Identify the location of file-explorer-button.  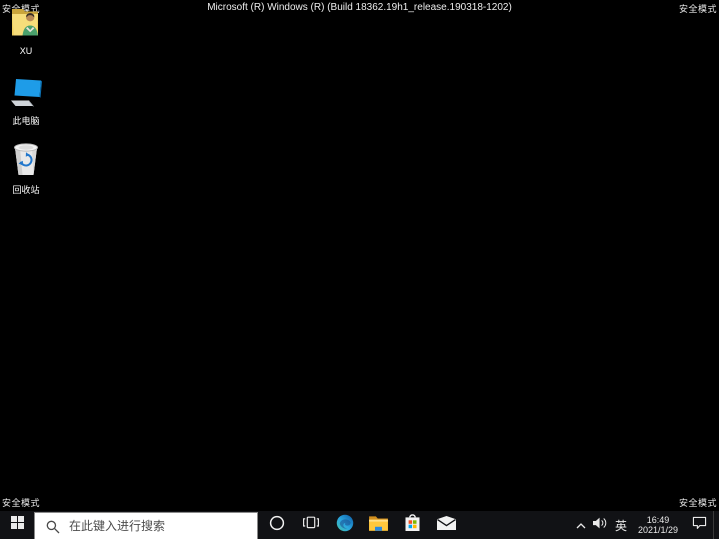
(378, 525).